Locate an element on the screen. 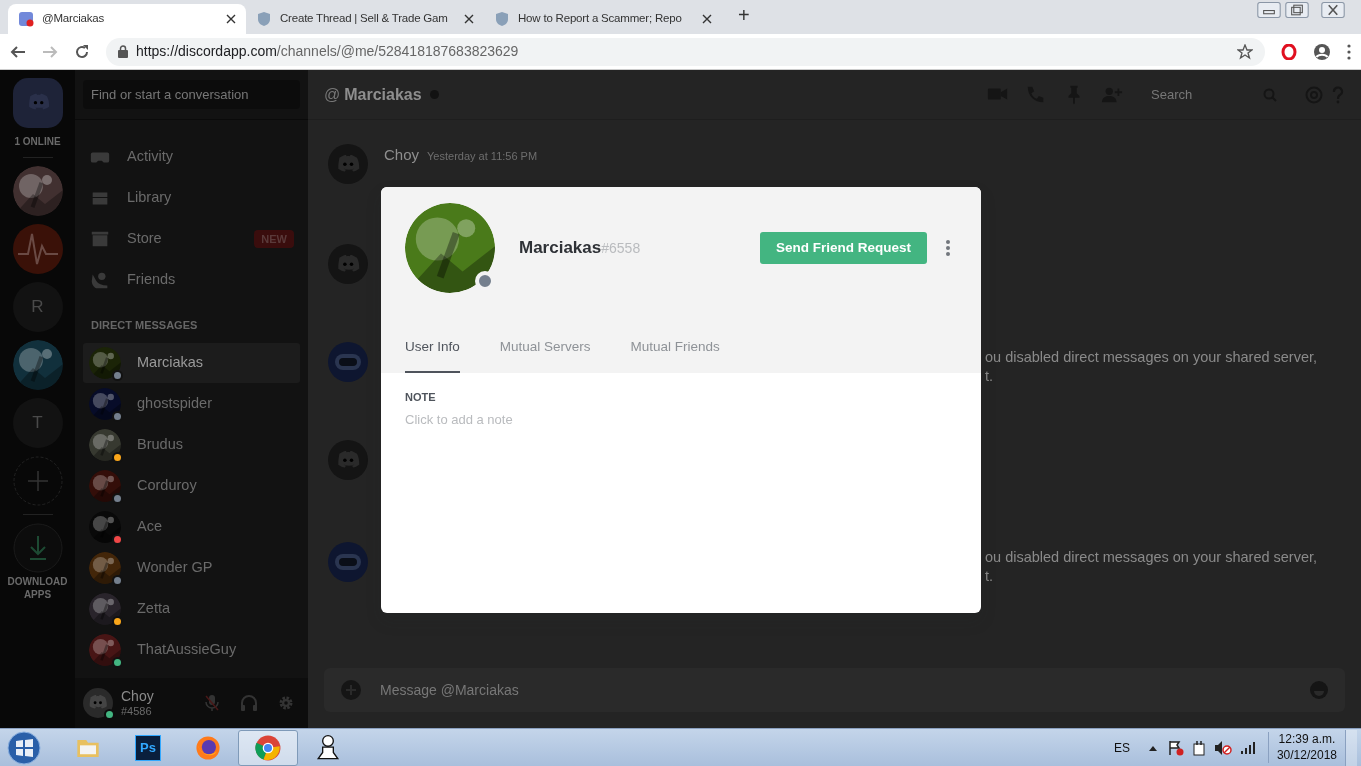 This screenshot has height=766, width=1361. account-icon is located at coordinates (1322, 51).